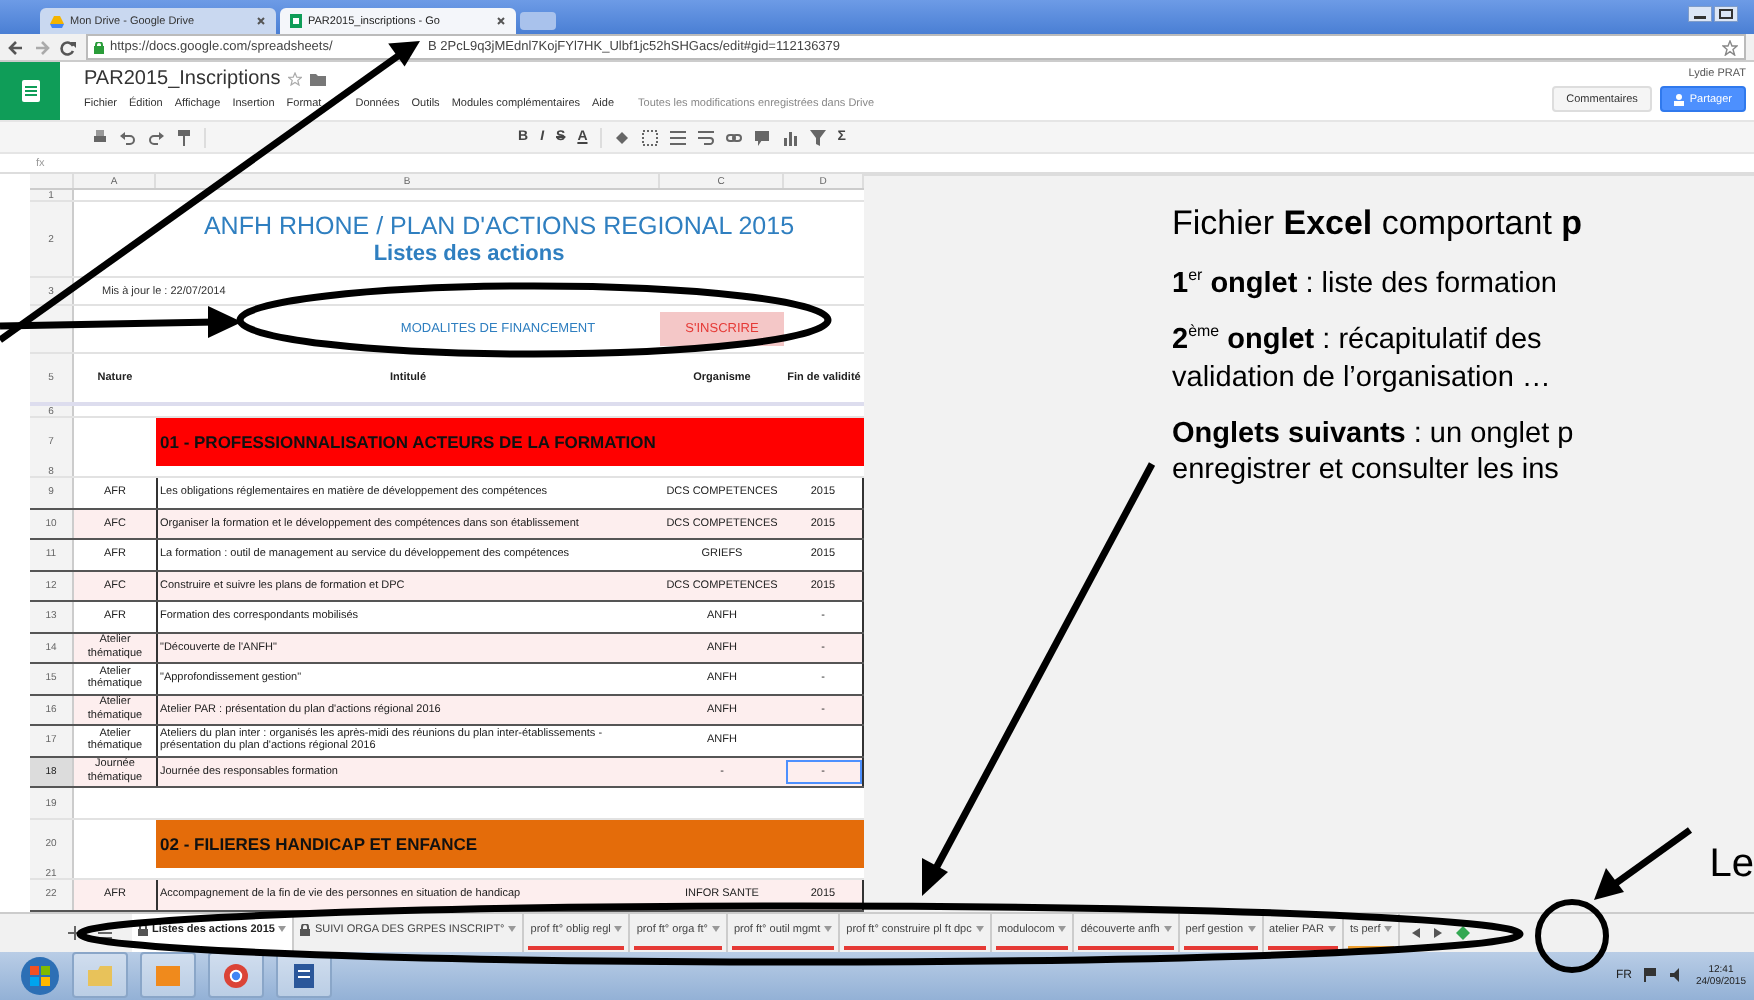 This screenshot has width=1754, height=1000. Describe the element at coordinates (733, 137) in the screenshot. I see `link-icon` at that location.